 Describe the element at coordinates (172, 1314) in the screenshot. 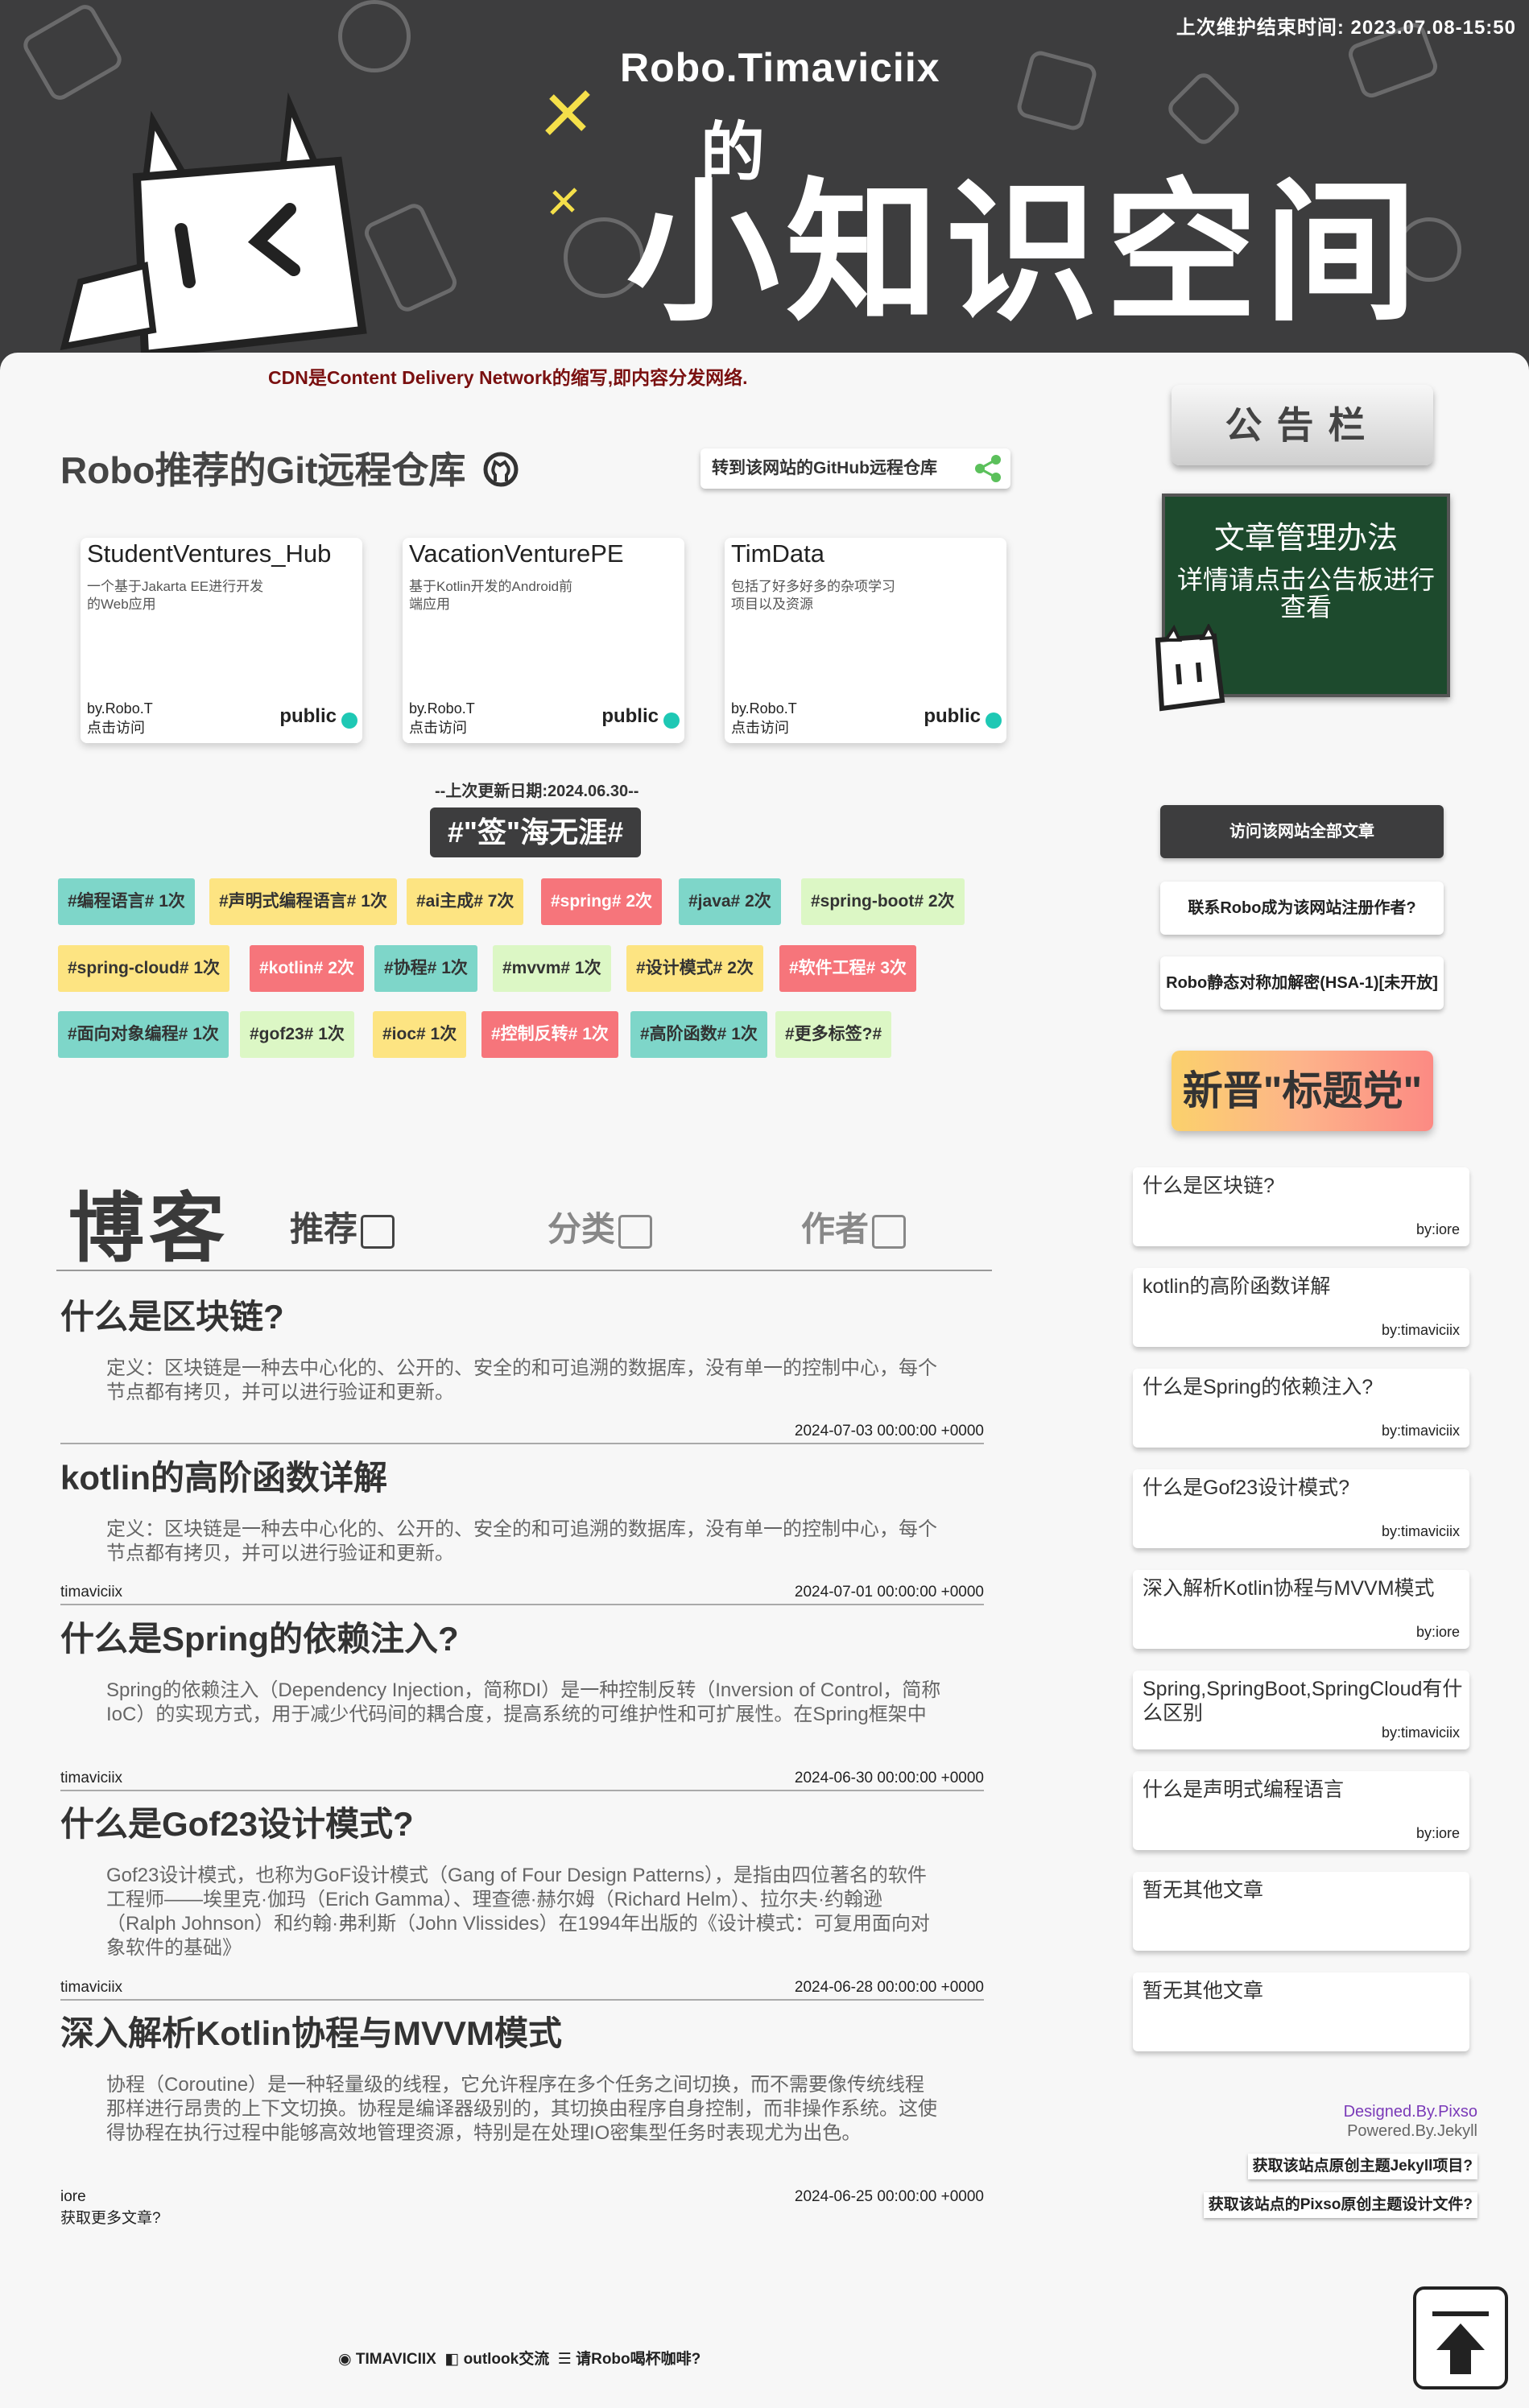

I see `post-title: 什么是区块链?` at that location.